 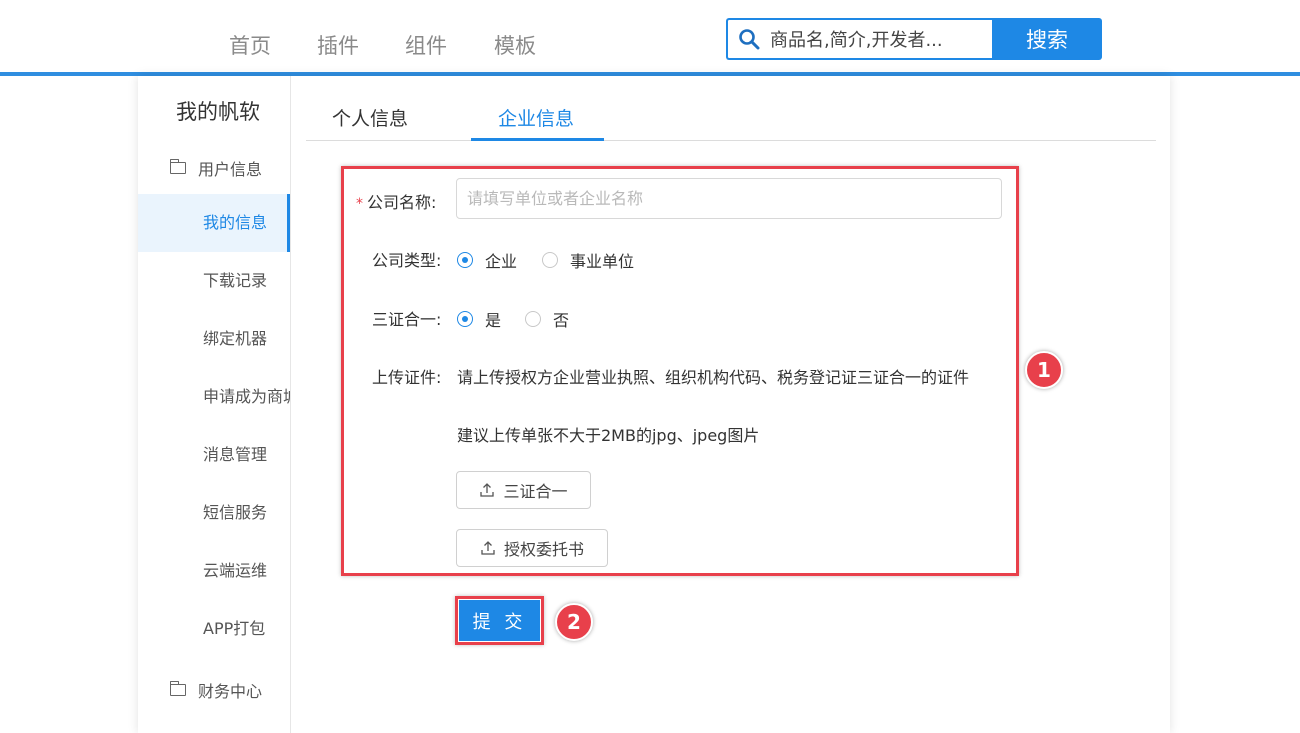 I want to click on tab-personal-info: 个人信息, so click(x=370, y=121).